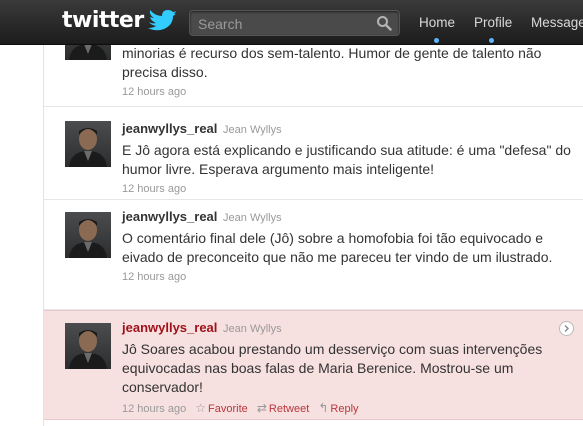 Image resolution: width=583 pixels, height=426 pixels. Describe the element at coordinates (283, 24) in the screenshot. I see `search-input` at that location.